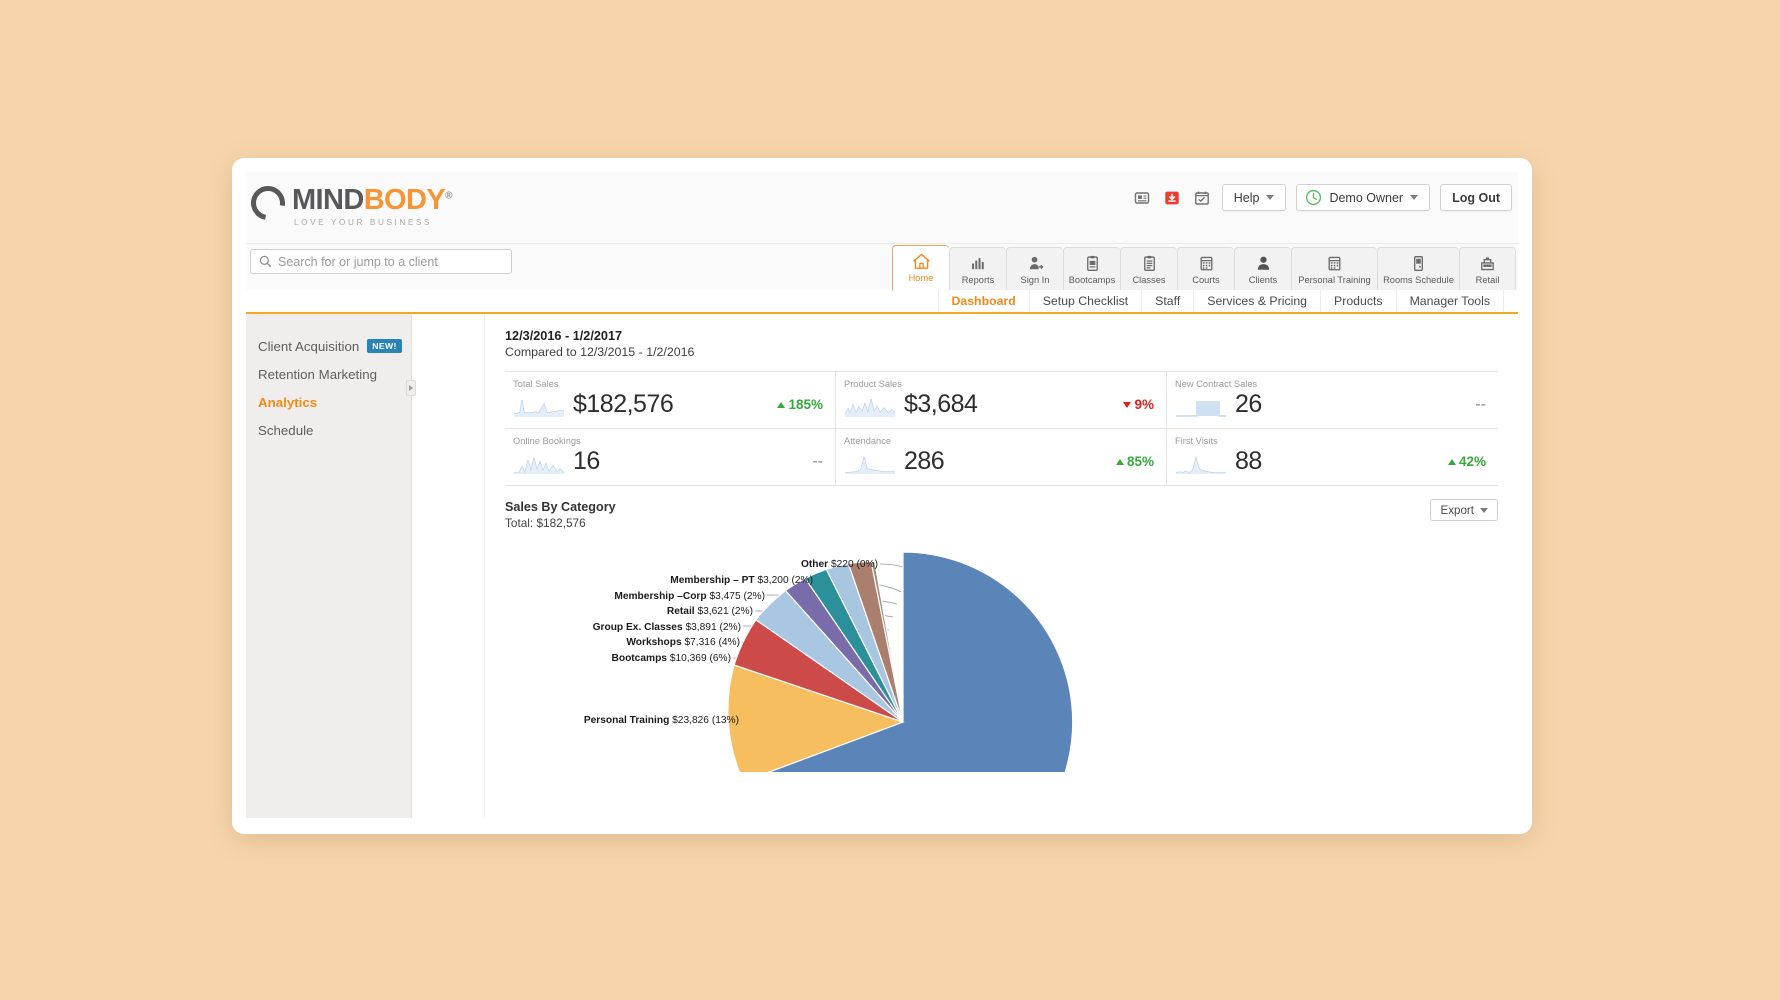 Image resolution: width=1780 pixels, height=1000 pixels. I want to click on tab-setup-checklist: Setup Checklist, so click(1084, 301).